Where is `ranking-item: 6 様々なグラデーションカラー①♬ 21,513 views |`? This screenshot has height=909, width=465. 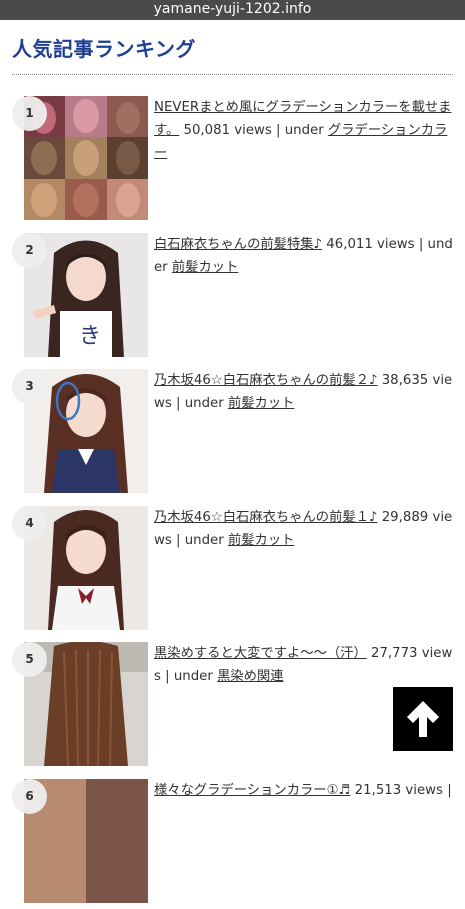 ranking-item: 6 様々なグラデーションカラー①♬ 21,513 views | is located at coordinates (232, 844).